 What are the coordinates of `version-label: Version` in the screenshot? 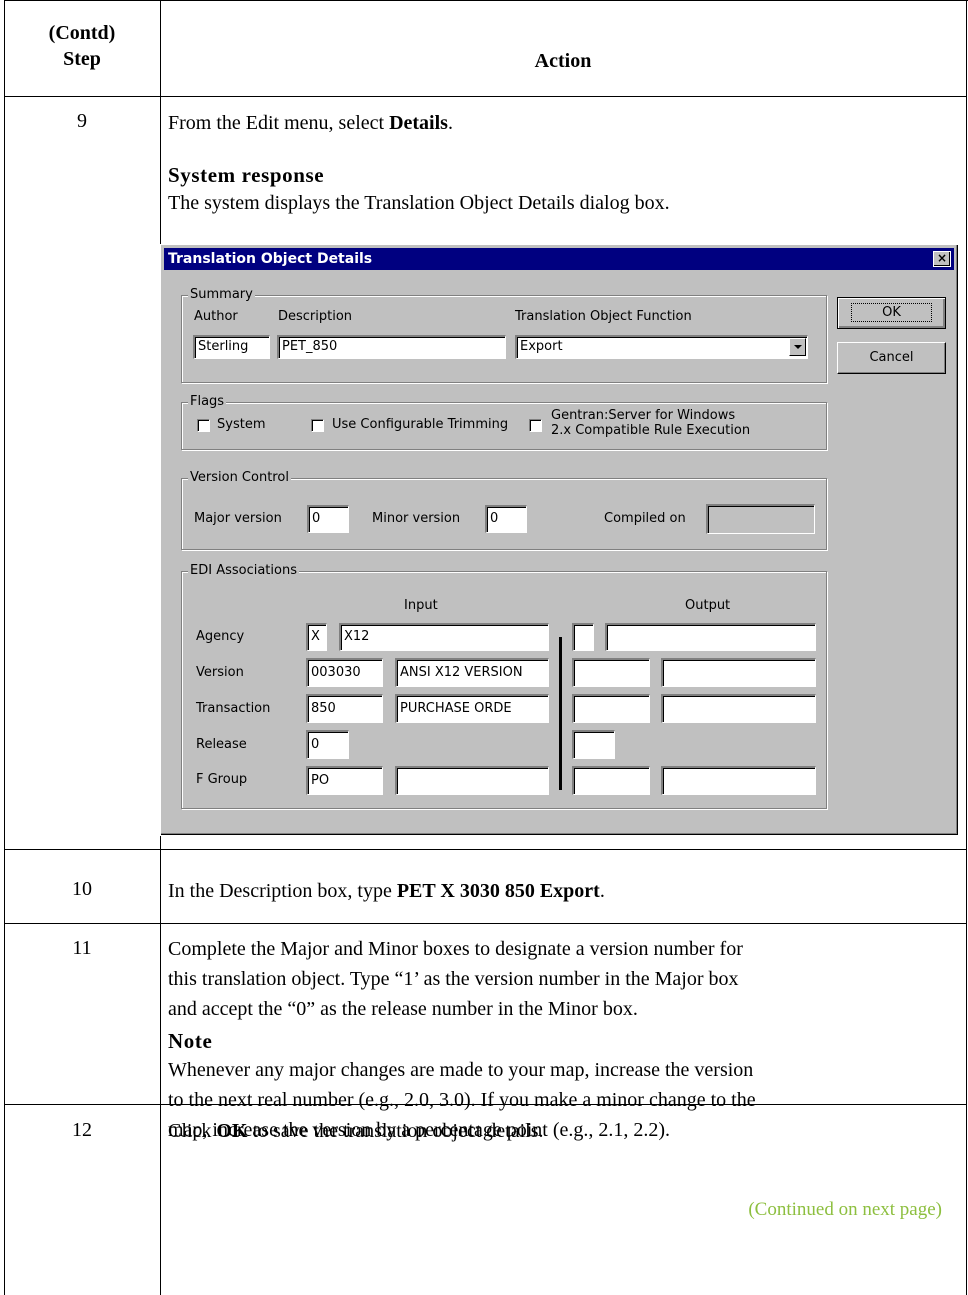 It's located at (220, 672).